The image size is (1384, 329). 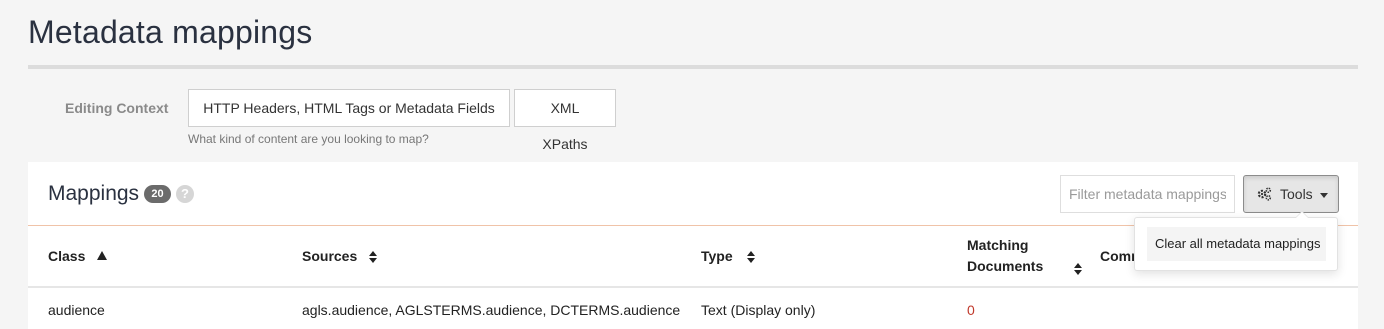 What do you see at coordinates (1005, 266) in the screenshot?
I see `column-label-line2: Documents` at bounding box center [1005, 266].